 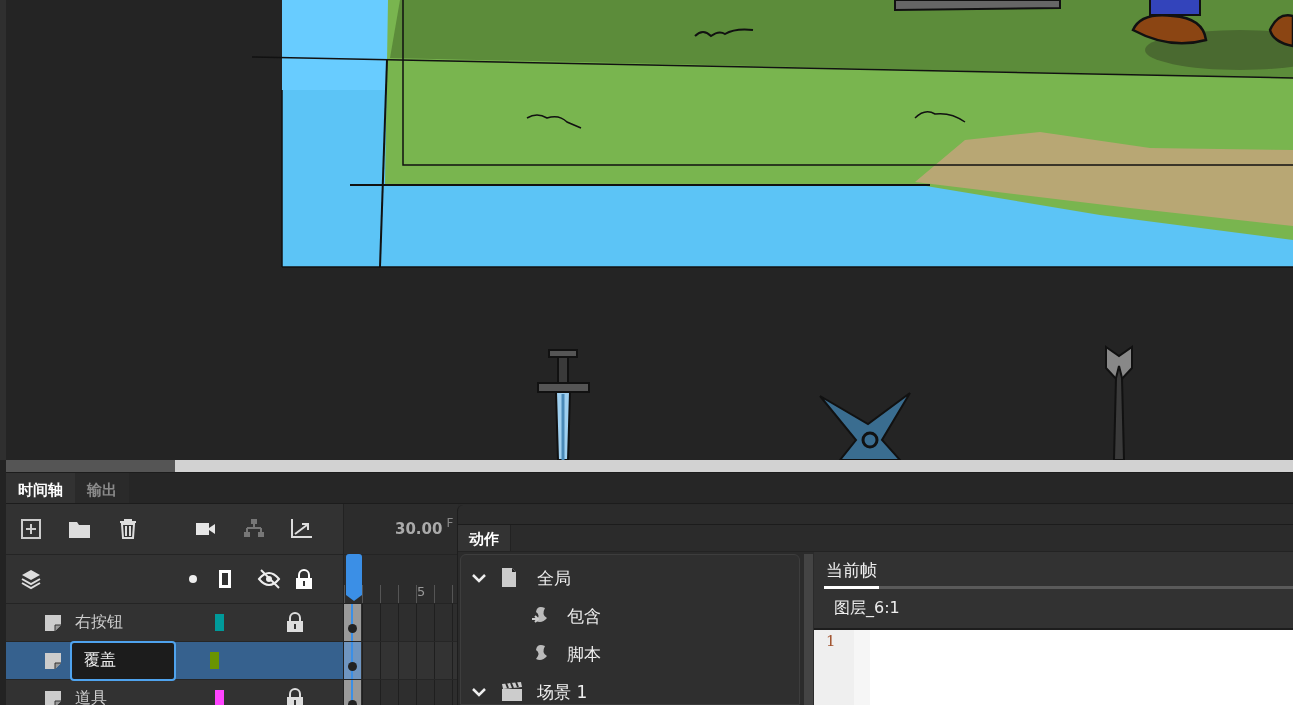 I want to click on layer-row: 覆盖, so click(x=174, y=661).